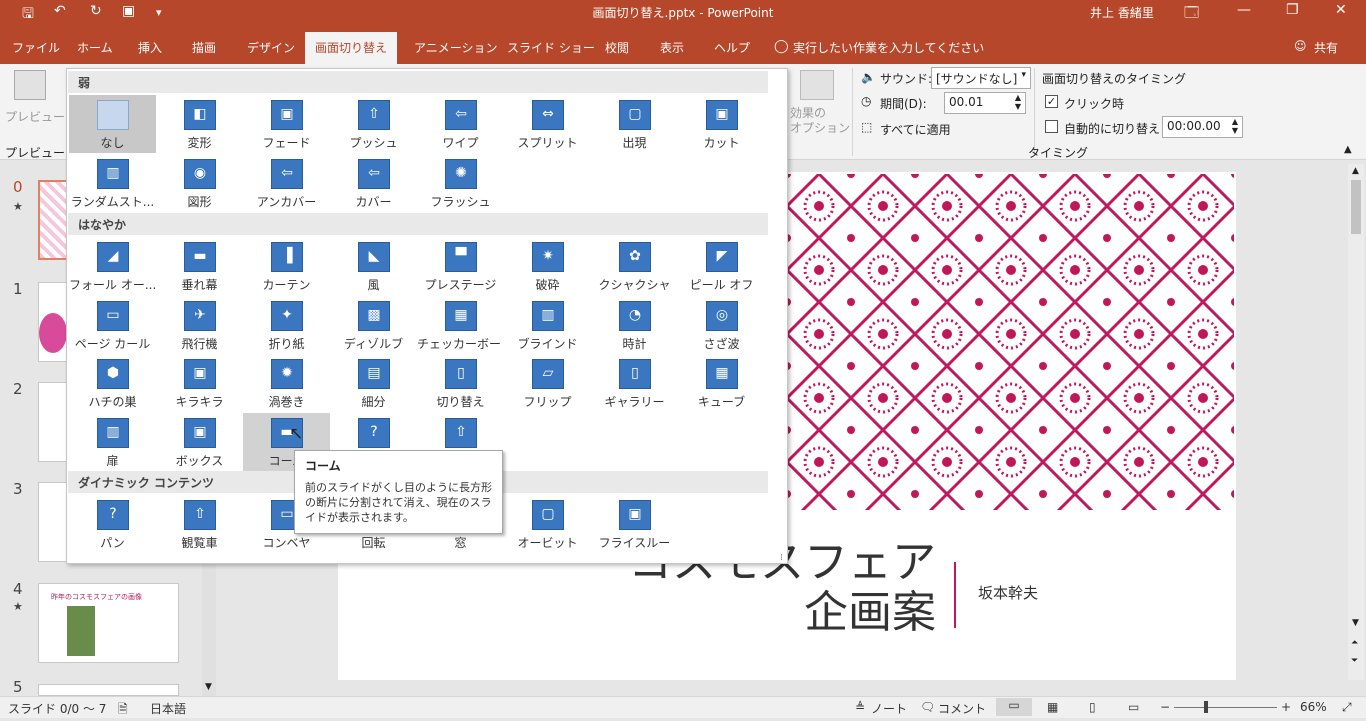  I want to click on resize-grip-icon: ⁞, so click(781, 558).